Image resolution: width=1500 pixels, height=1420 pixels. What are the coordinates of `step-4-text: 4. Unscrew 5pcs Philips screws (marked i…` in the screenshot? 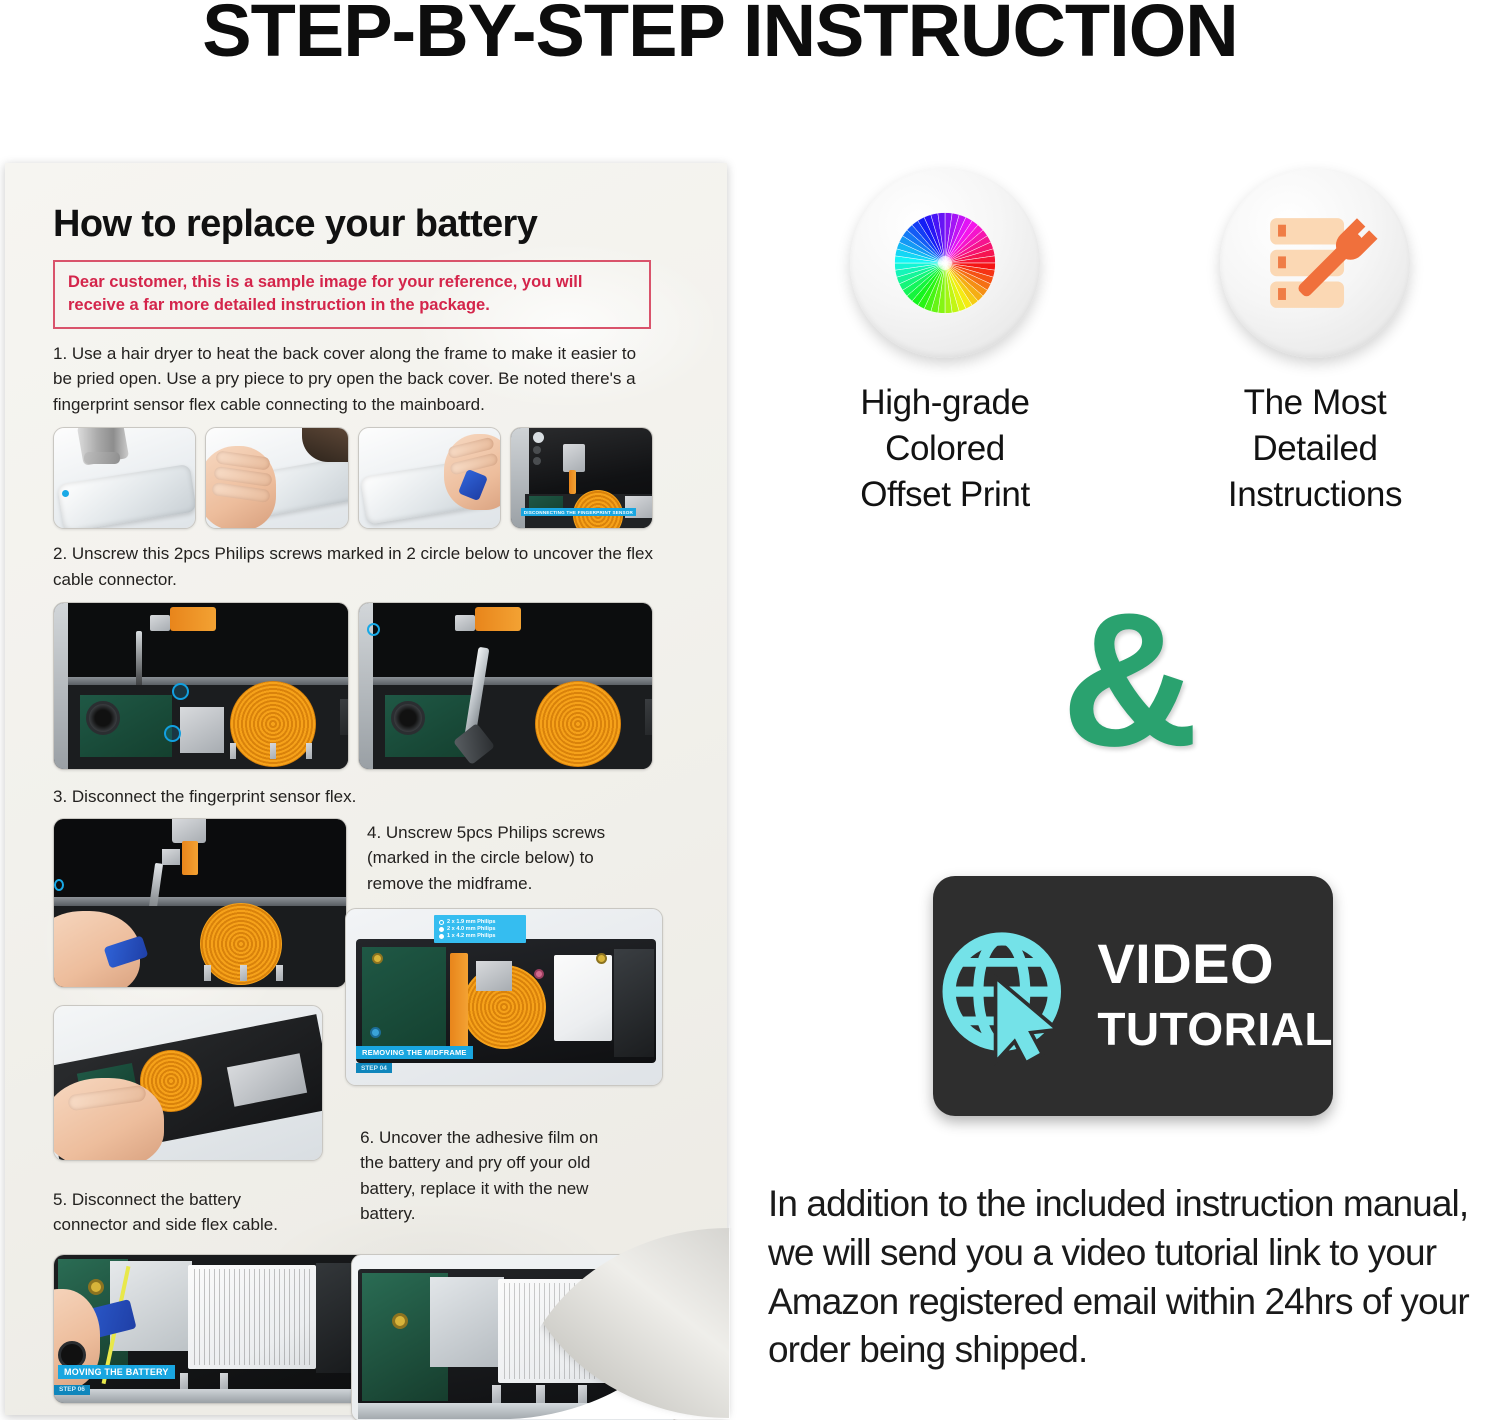 It's located at (486, 857).